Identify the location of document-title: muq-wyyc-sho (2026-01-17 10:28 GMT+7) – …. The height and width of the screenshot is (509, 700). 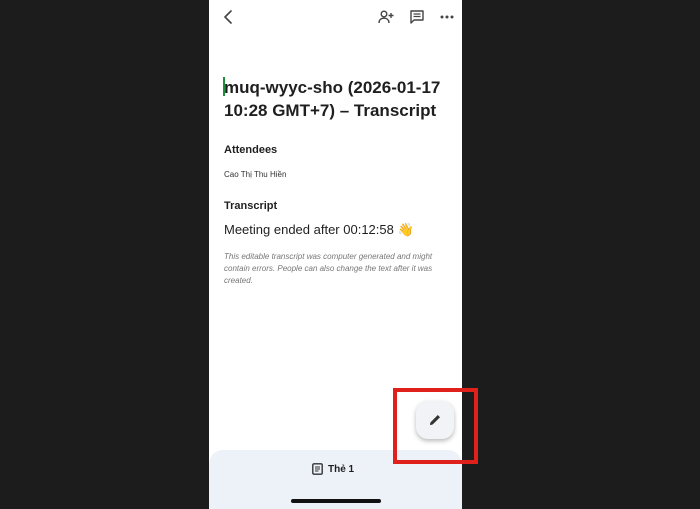
(337, 99).